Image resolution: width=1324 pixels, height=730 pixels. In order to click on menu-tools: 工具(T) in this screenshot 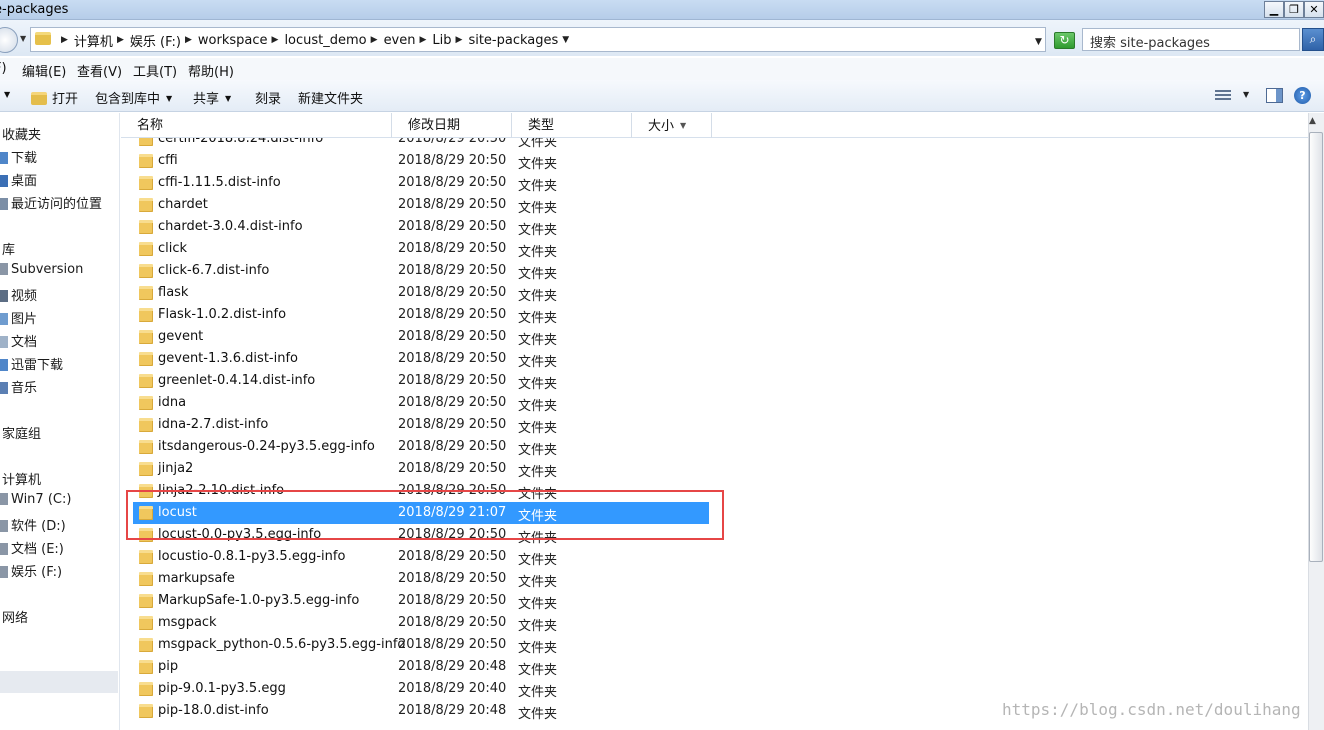, I will do `click(155, 70)`.